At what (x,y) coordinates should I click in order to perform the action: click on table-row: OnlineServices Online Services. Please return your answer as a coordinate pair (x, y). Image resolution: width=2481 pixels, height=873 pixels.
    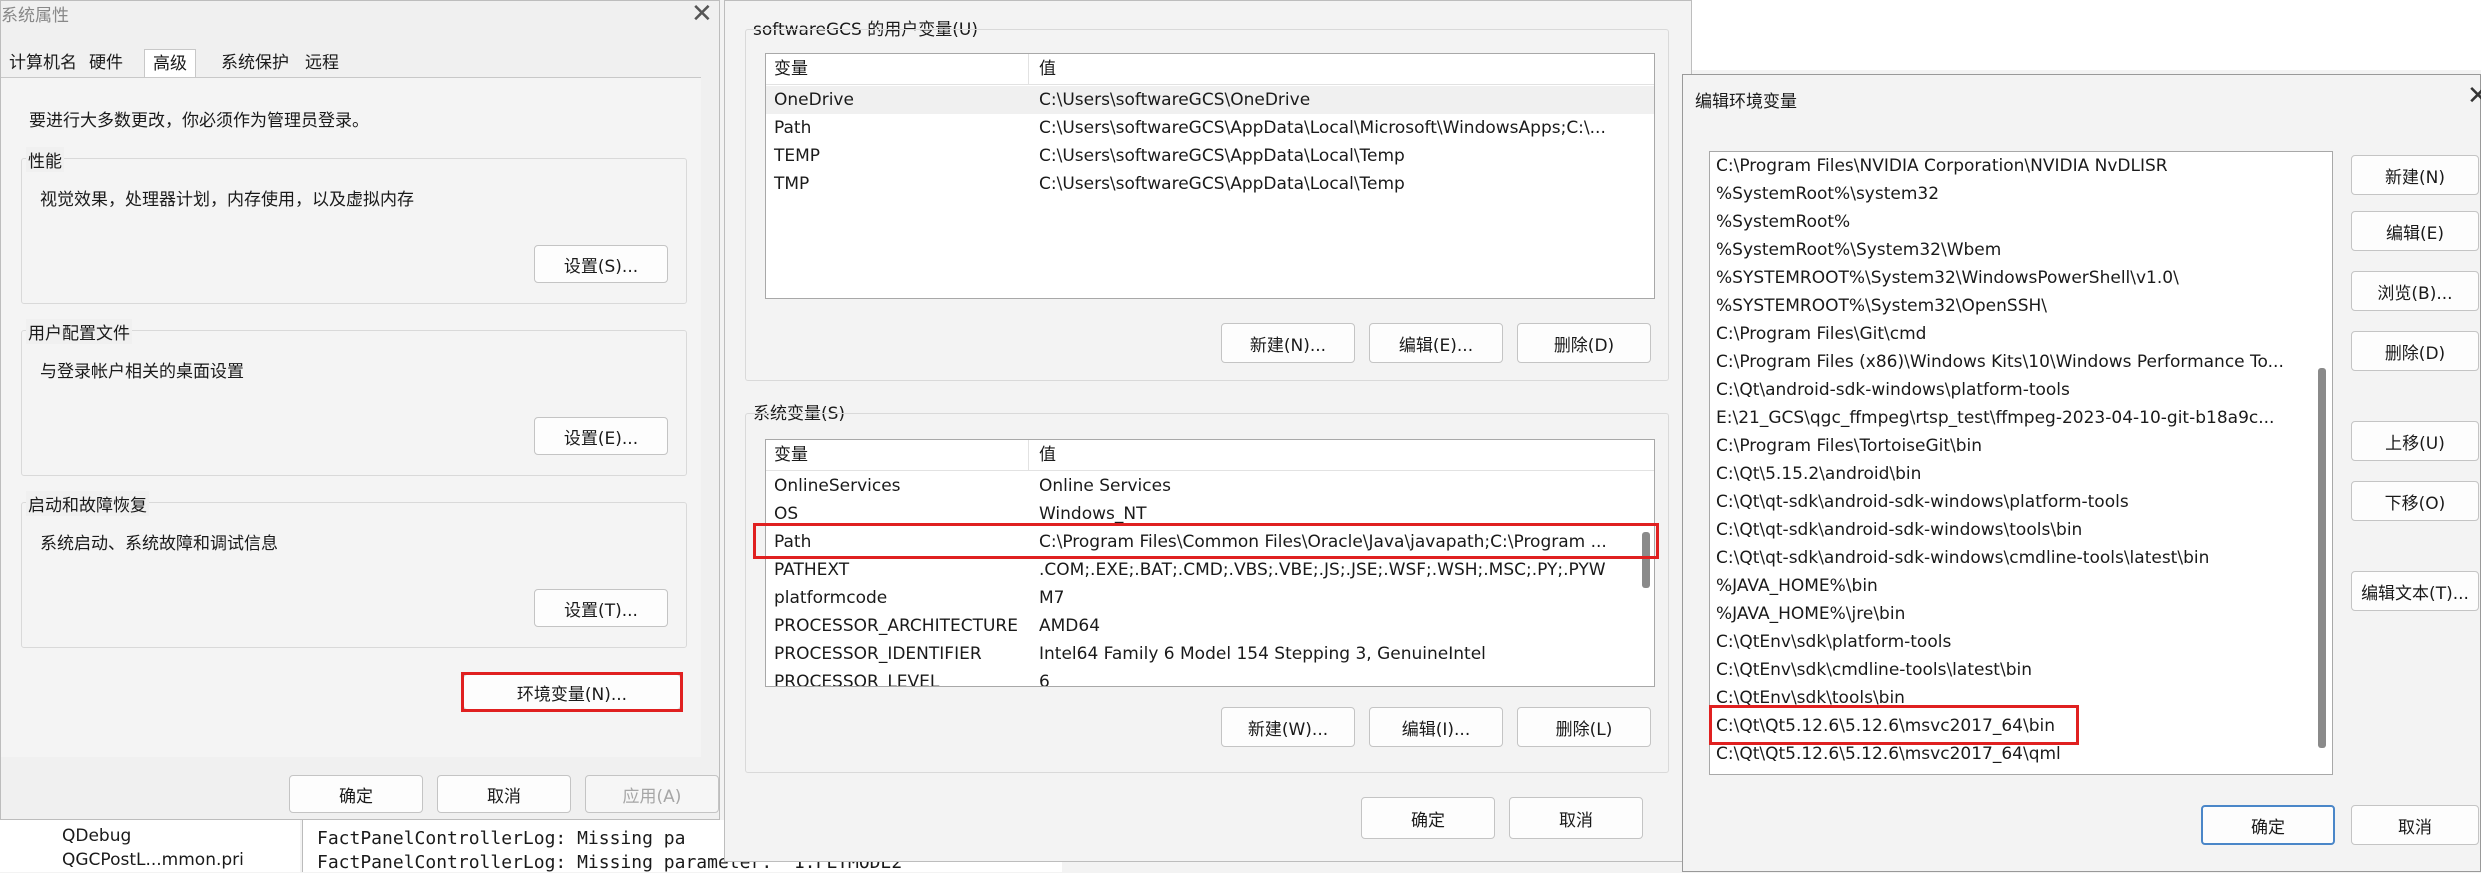
    Looking at the image, I should click on (1210, 486).